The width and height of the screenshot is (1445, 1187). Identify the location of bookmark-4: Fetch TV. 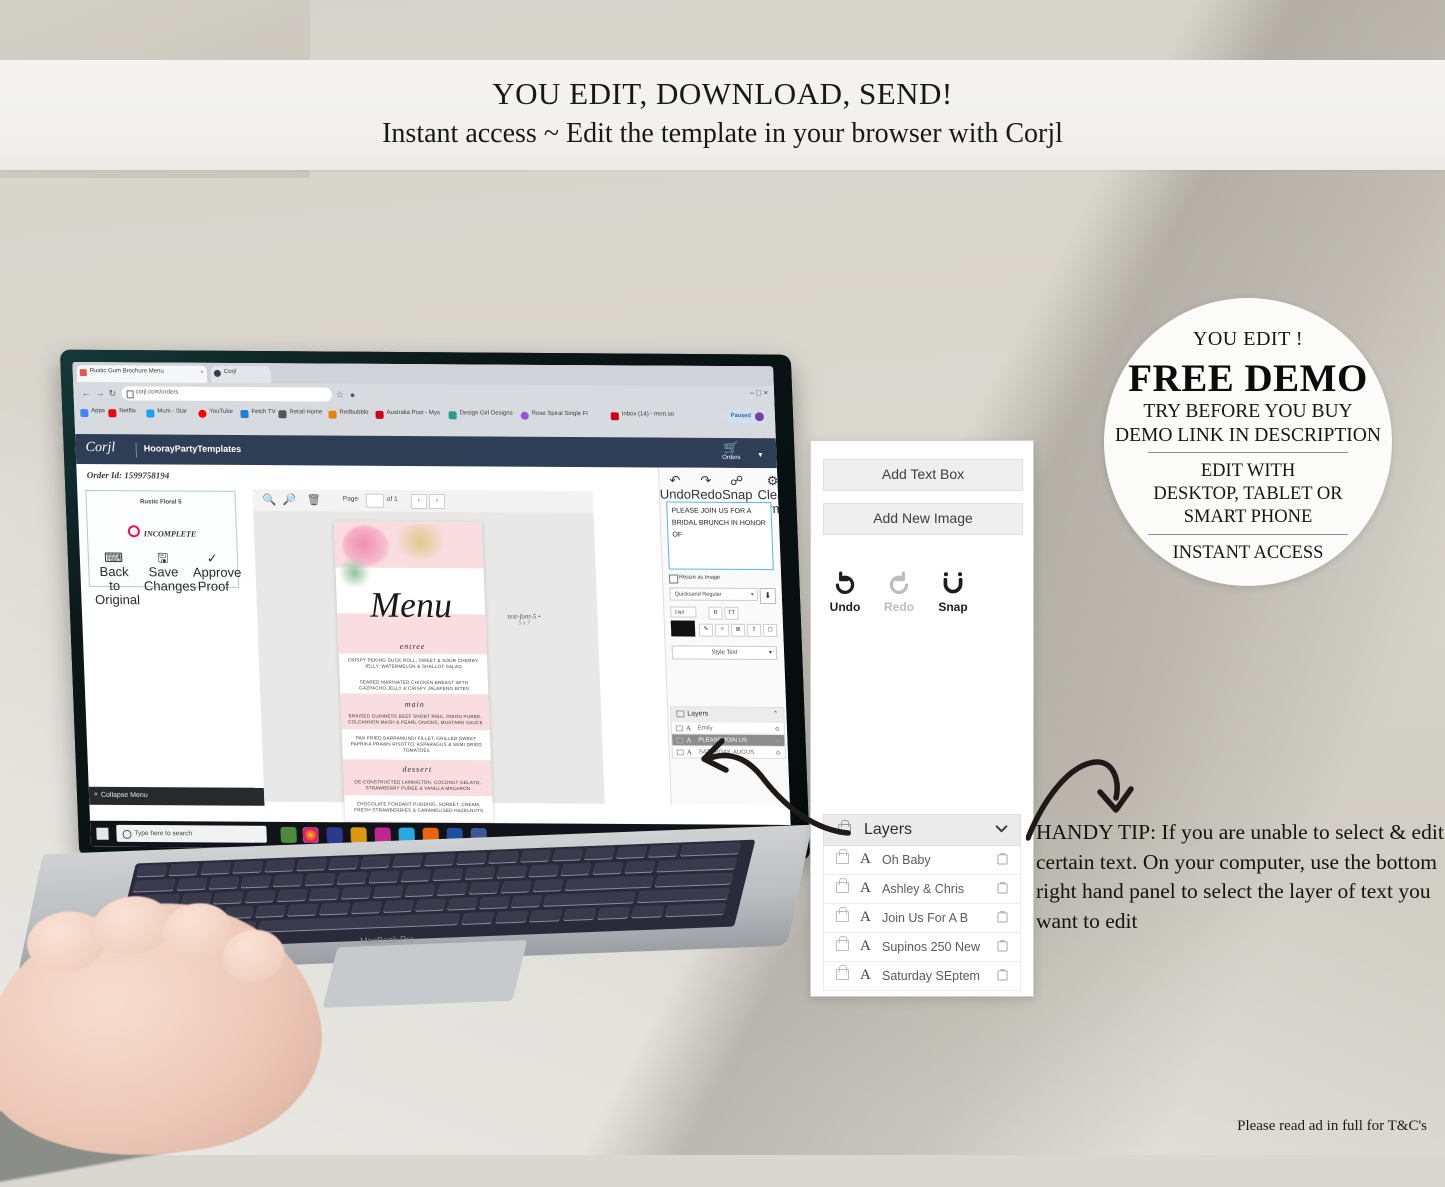
(258, 414).